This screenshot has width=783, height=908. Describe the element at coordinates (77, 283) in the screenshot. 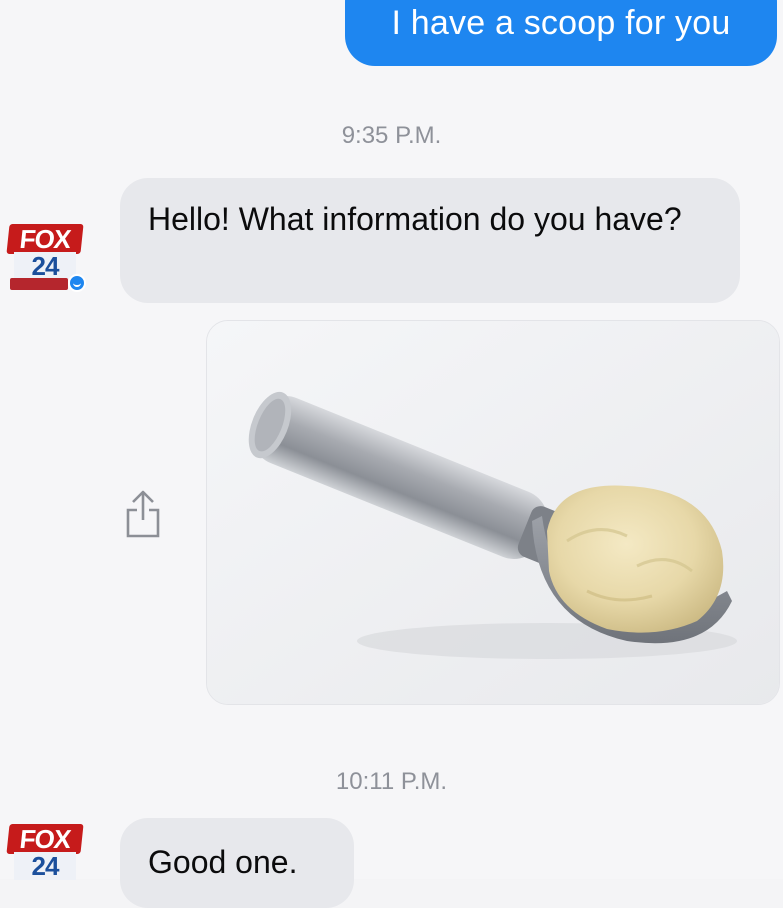

I see `messenger-badge-icon` at that location.